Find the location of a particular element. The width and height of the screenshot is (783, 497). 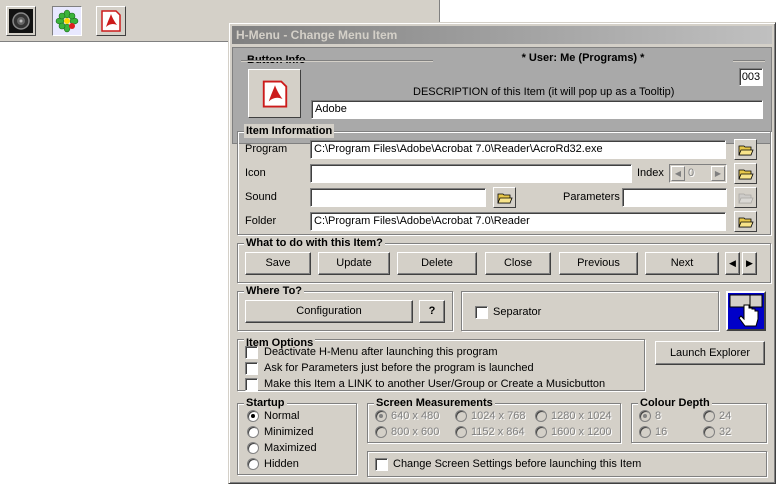

startup-maximized-radio is located at coordinates (253, 448).